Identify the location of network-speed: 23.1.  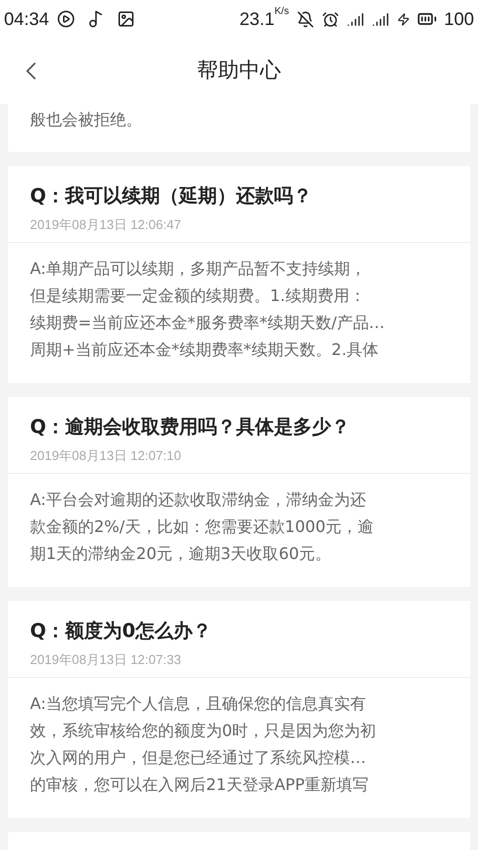
(256, 19).